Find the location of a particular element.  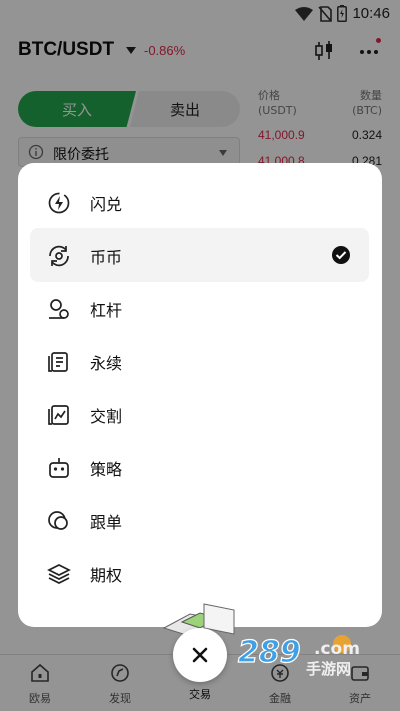

check-icon is located at coordinates (341, 255).